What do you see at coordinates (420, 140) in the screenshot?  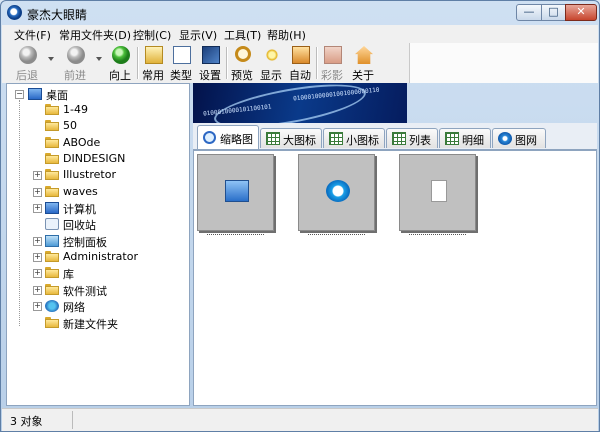 I see `tab-label: 列表` at bounding box center [420, 140].